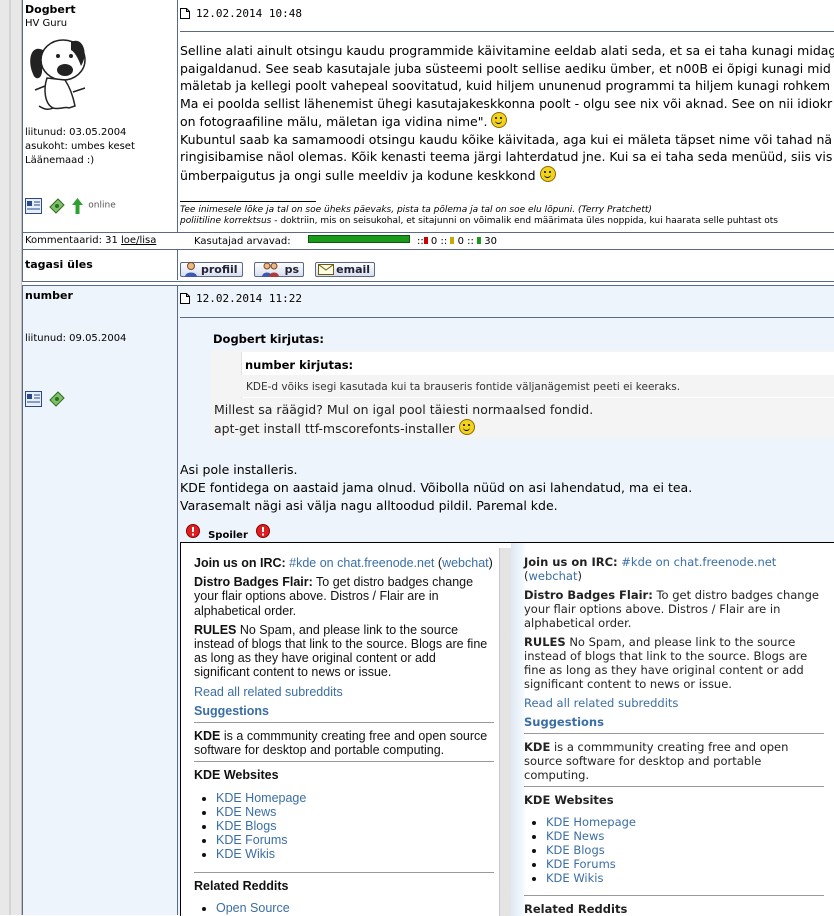 The width and height of the screenshot is (834, 916). Describe the element at coordinates (76, 132) in the screenshot. I see `post1-joined: liitunud: 03.05.2004` at that location.